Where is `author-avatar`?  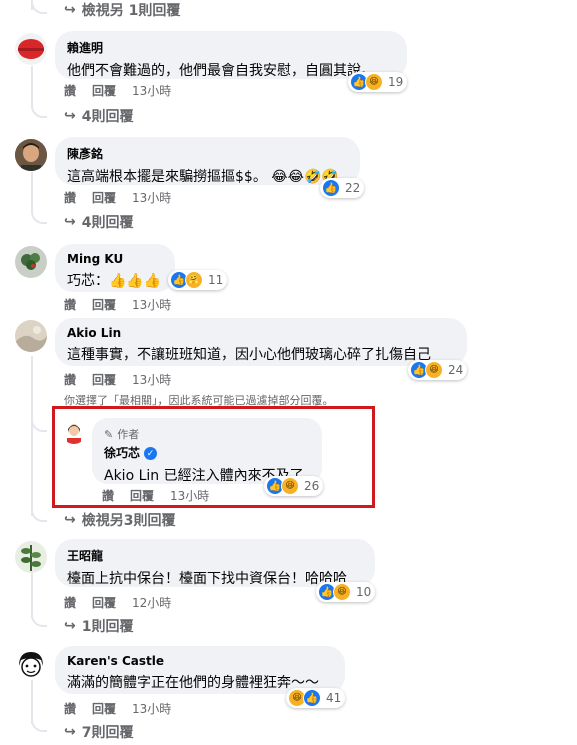 author-avatar is located at coordinates (74, 432).